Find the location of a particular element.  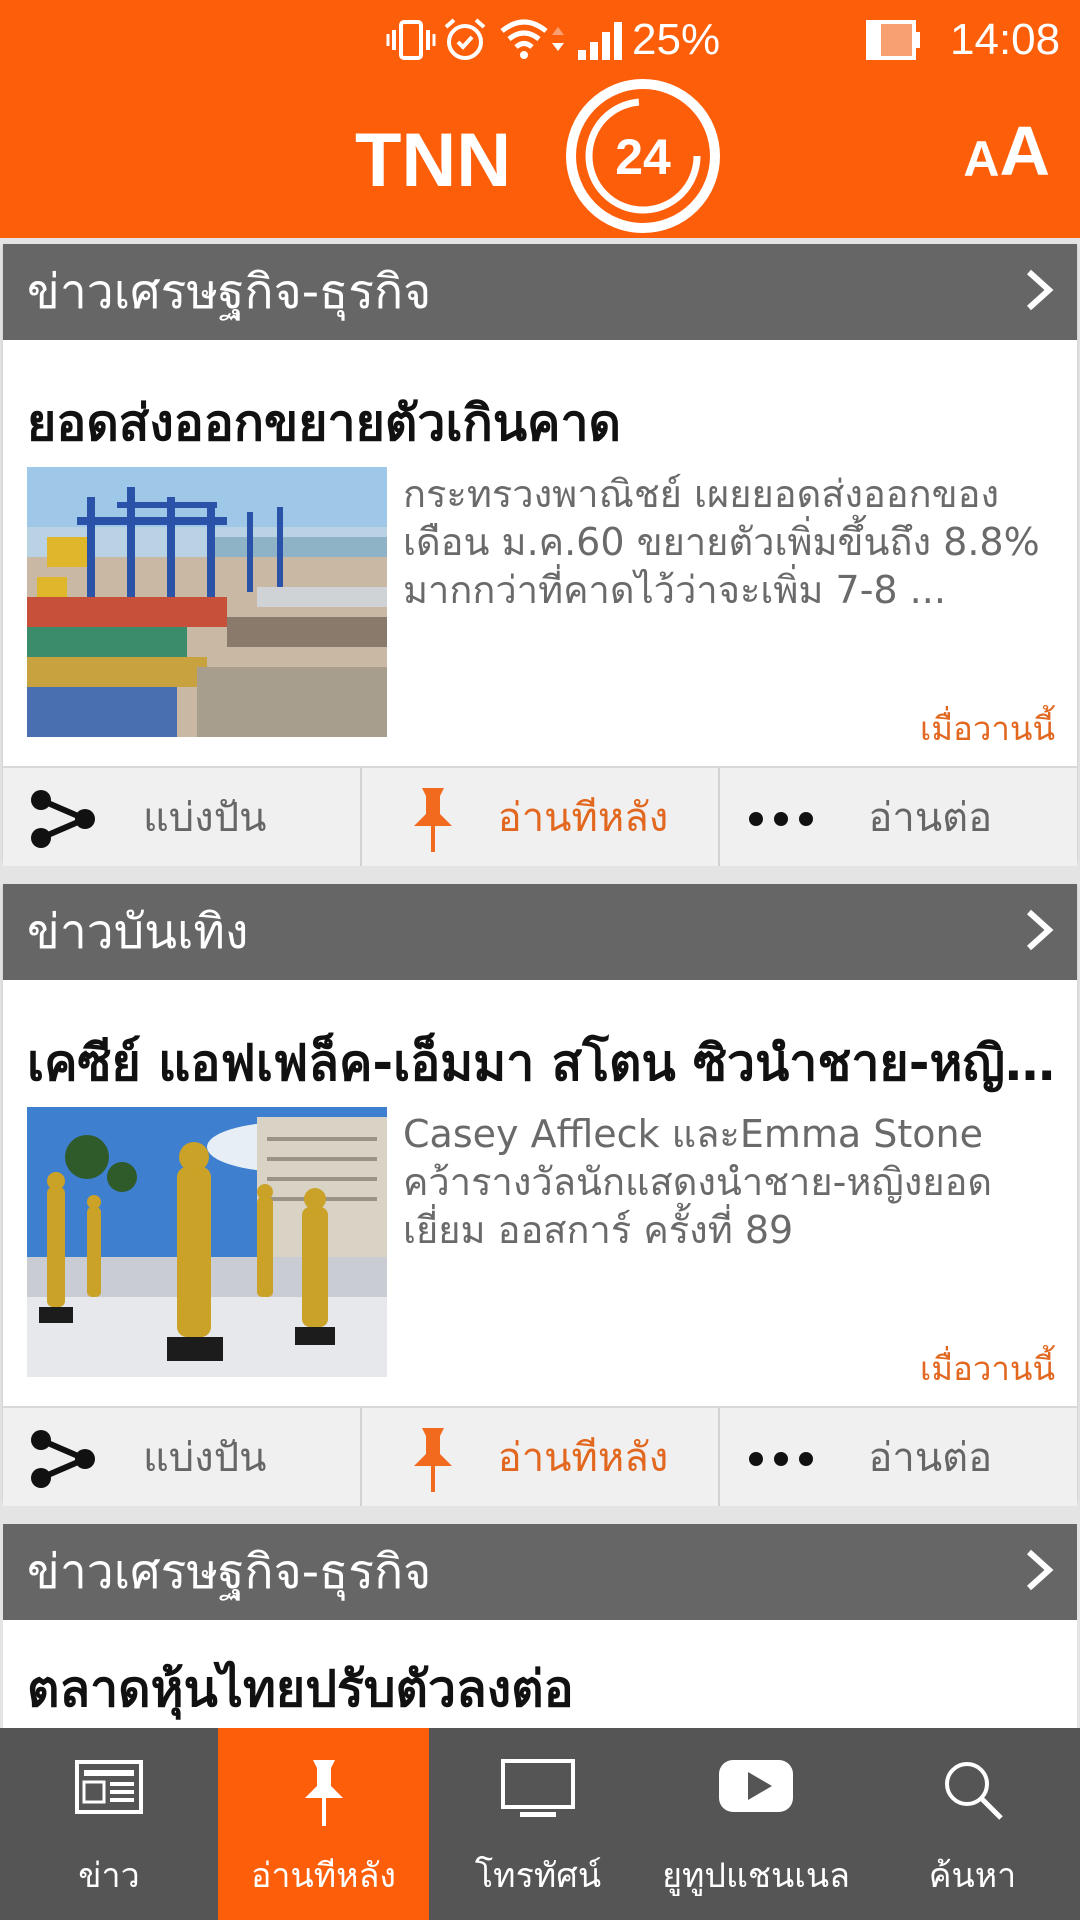

clock-time: 14:08 is located at coordinates (1005, 39).